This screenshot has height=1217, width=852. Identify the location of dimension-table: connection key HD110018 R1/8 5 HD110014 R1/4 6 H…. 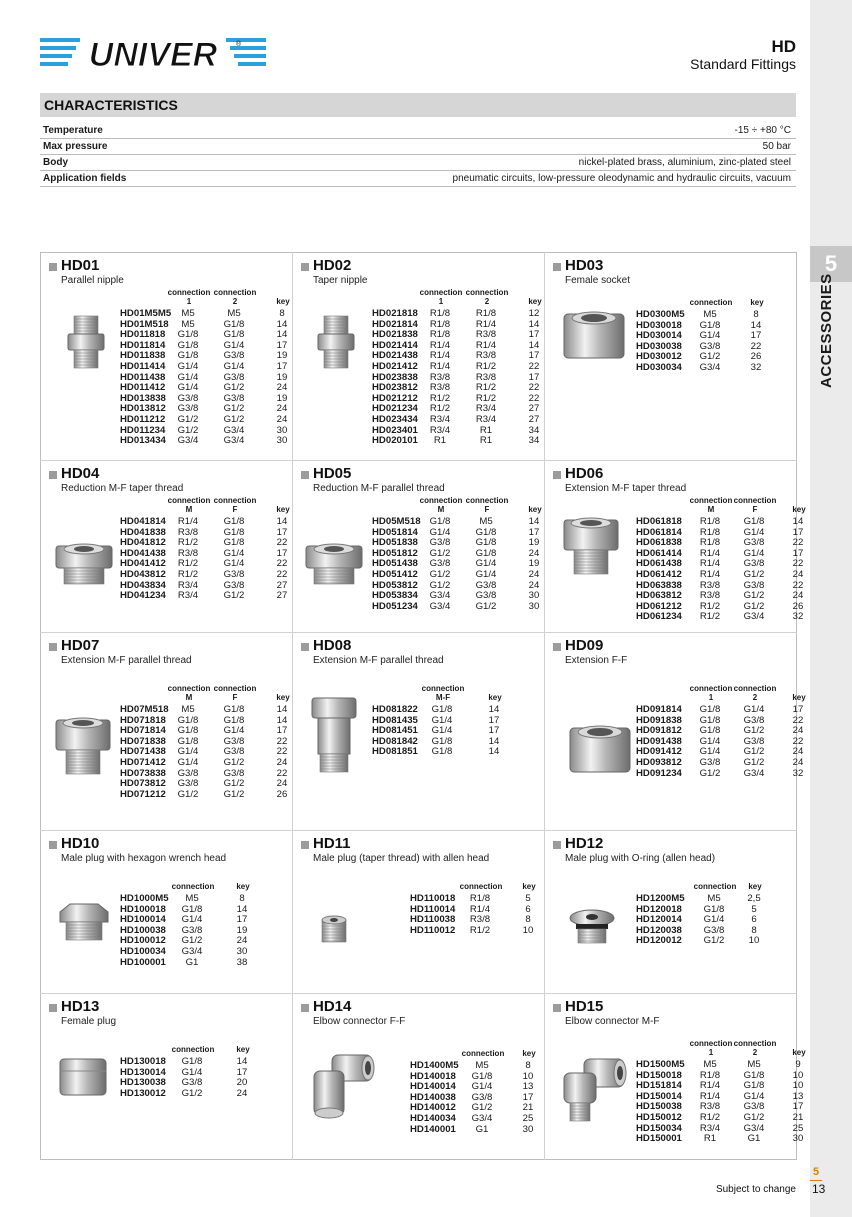
(481, 909).